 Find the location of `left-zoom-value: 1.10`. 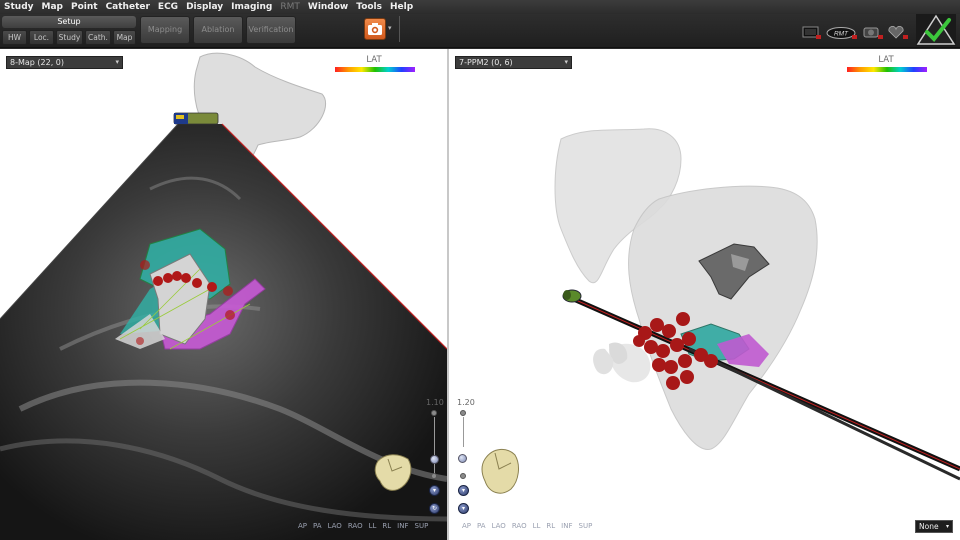

left-zoom-value: 1.10 is located at coordinates (435, 402).